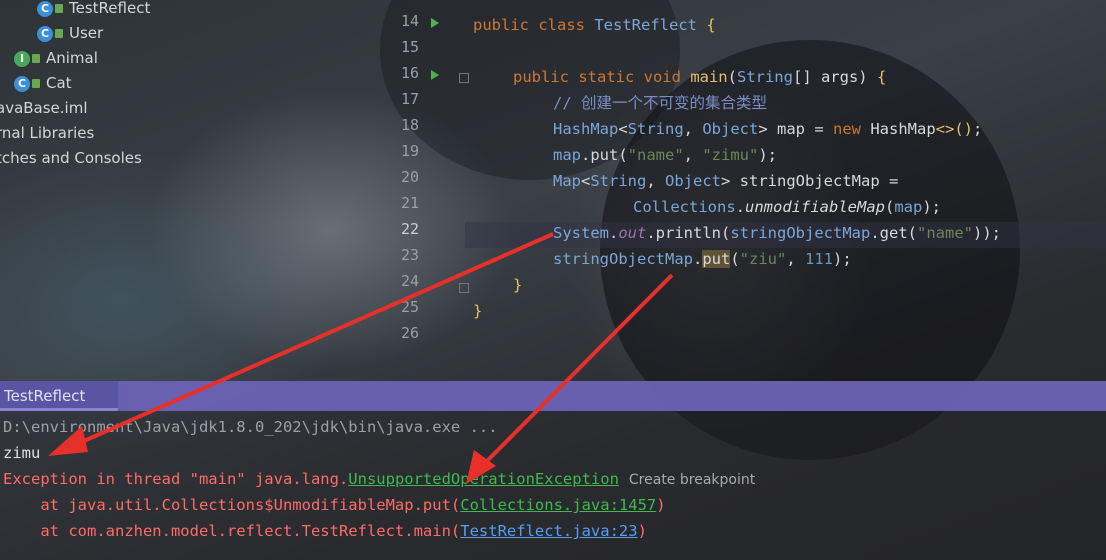 The height and width of the screenshot is (560, 1106). What do you see at coordinates (409, 255) in the screenshot?
I see `line-number: 23` at bounding box center [409, 255].